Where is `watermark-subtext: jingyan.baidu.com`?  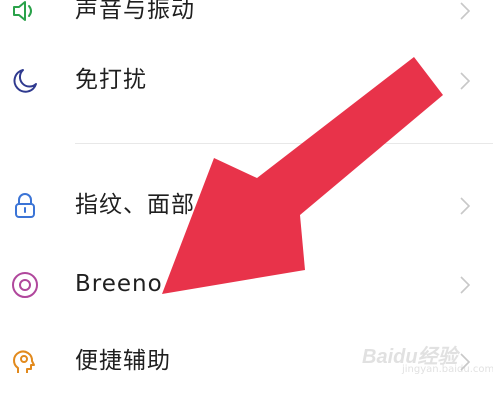
watermark-subtext: jingyan.baidu.com is located at coordinates (447, 369).